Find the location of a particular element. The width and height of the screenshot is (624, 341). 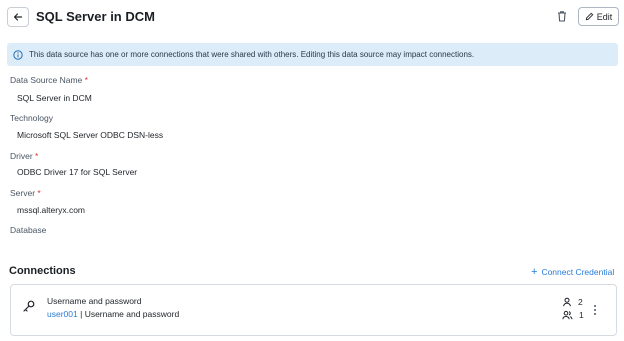

delete-button is located at coordinates (562, 16).